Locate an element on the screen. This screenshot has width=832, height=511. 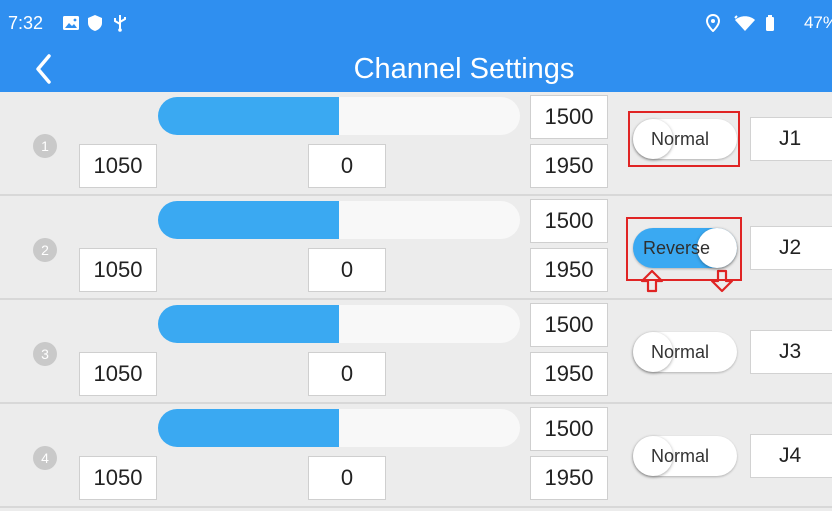
channel-index: 3 is located at coordinates (45, 354).